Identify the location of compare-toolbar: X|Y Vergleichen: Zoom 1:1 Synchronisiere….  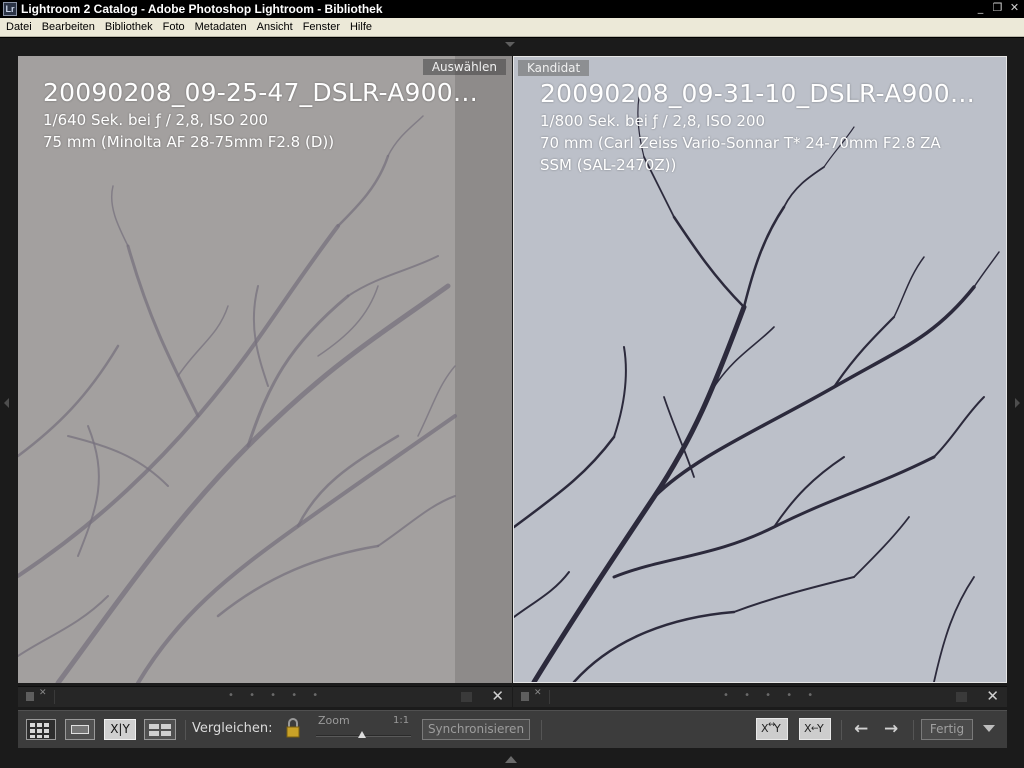
(512, 729).